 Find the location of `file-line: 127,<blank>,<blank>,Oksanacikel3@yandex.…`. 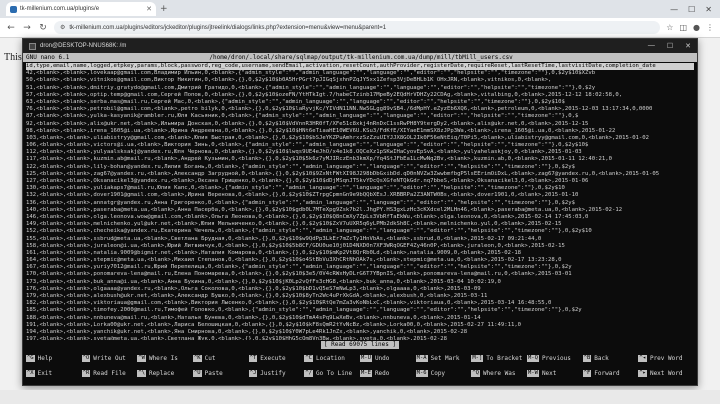

file-line: 127,<blank>,<blank>,Oksanacikel3@yandex.… is located at coordinates (307, 181).